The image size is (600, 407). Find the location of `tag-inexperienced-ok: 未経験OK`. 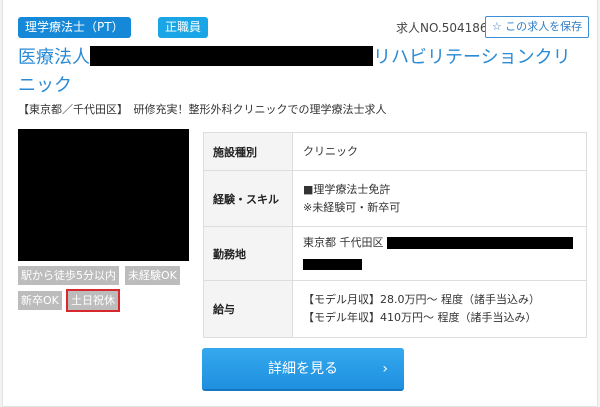

tag-inexperienced-ok: 未経験OK is located at coordinates (152, 275).